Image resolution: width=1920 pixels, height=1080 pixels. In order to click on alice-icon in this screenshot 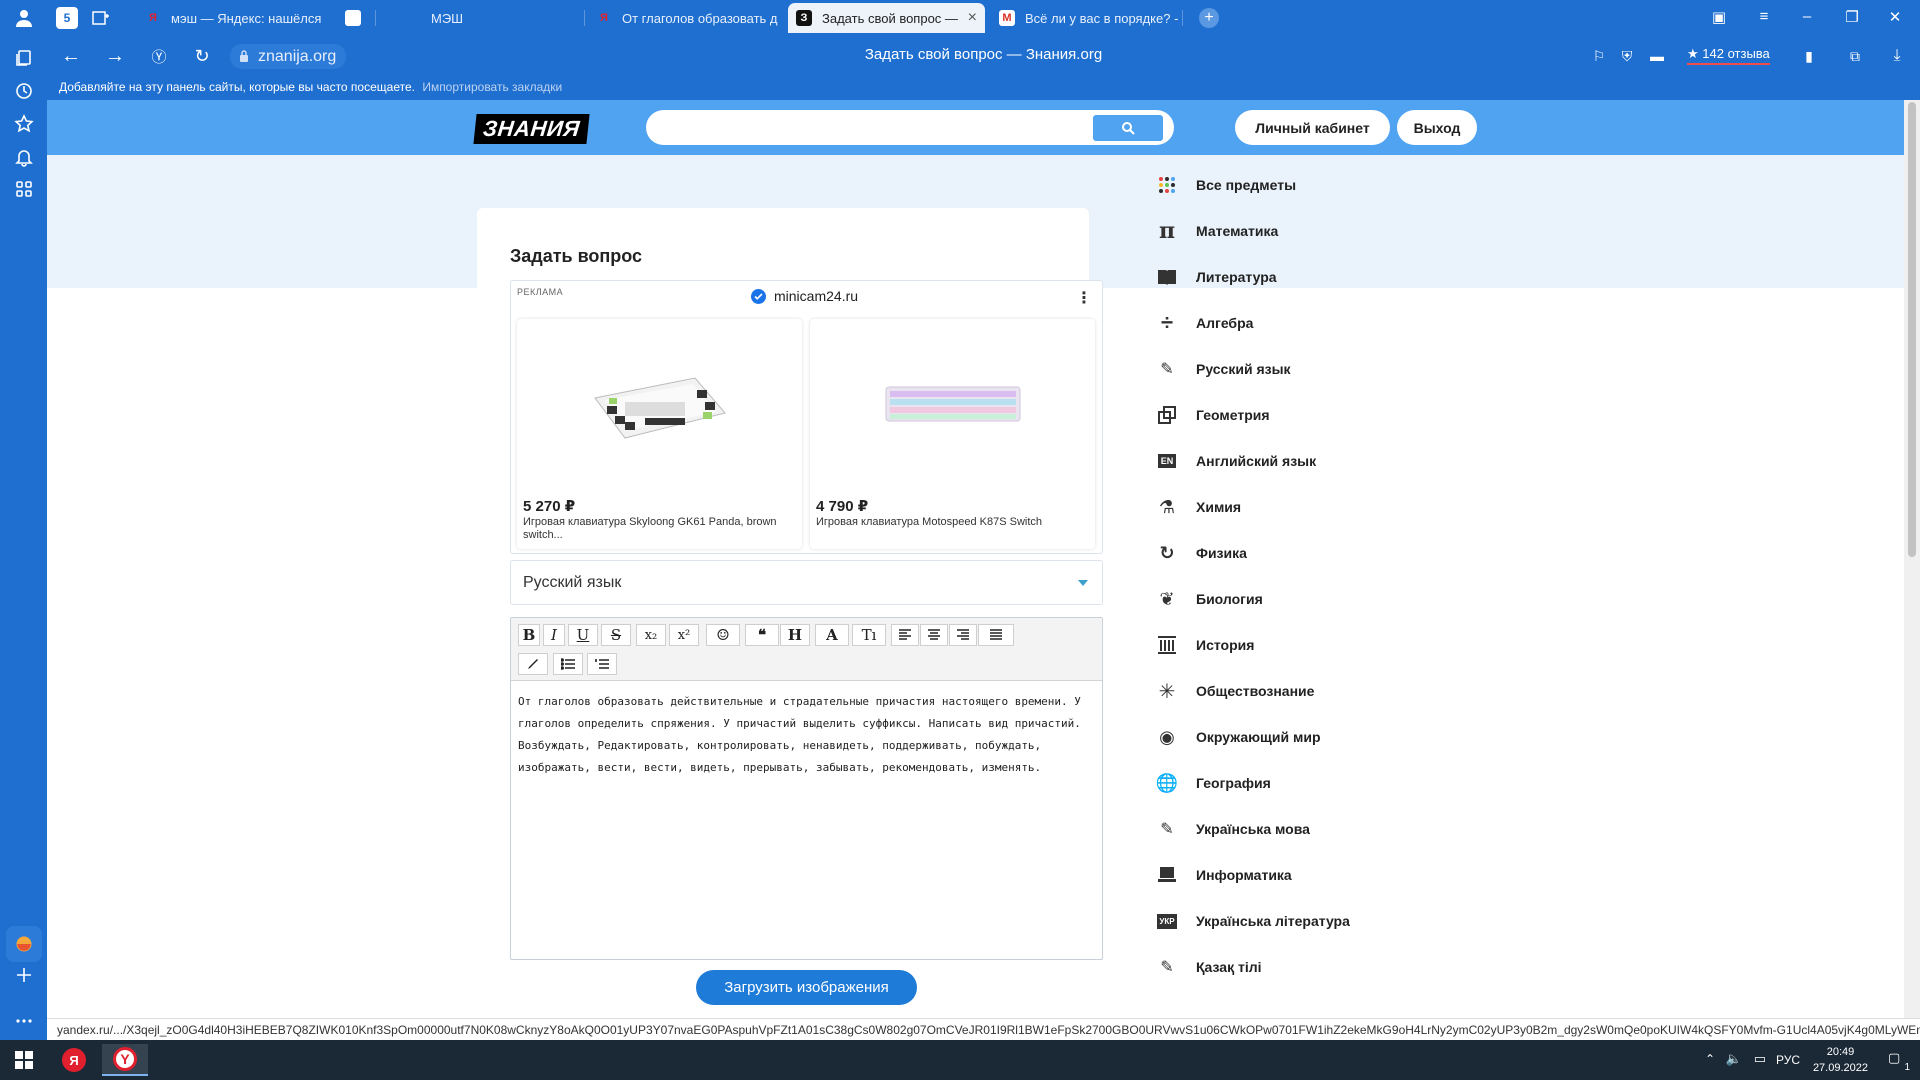, I will do `click(24, 944)`.